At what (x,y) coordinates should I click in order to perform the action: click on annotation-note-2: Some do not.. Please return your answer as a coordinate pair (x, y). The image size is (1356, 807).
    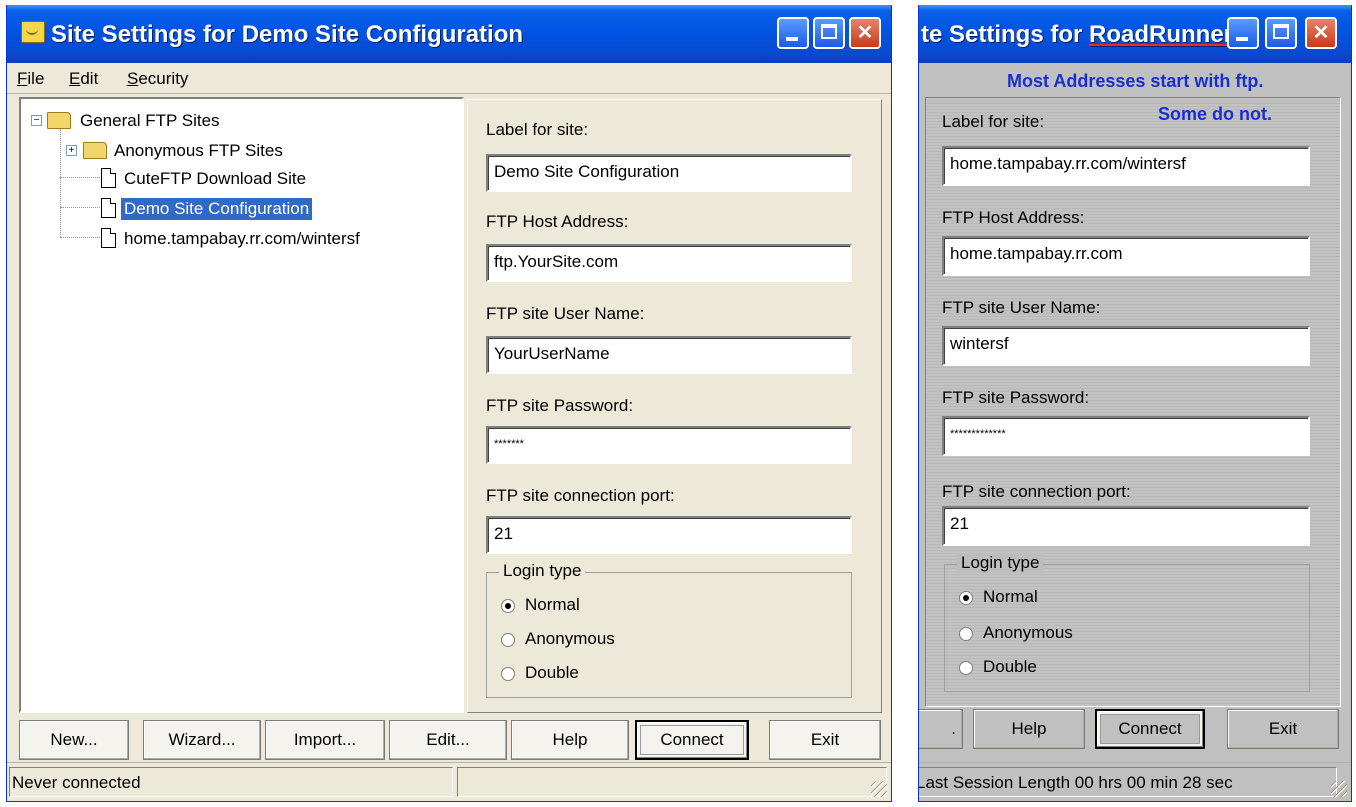
    Looking at the image, I should click on (1215, 114).